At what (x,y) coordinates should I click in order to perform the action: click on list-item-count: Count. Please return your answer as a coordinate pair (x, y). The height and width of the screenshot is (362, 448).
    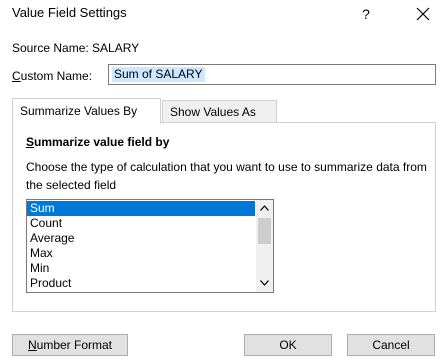
    Looking at the image, I should click on (141, 223).